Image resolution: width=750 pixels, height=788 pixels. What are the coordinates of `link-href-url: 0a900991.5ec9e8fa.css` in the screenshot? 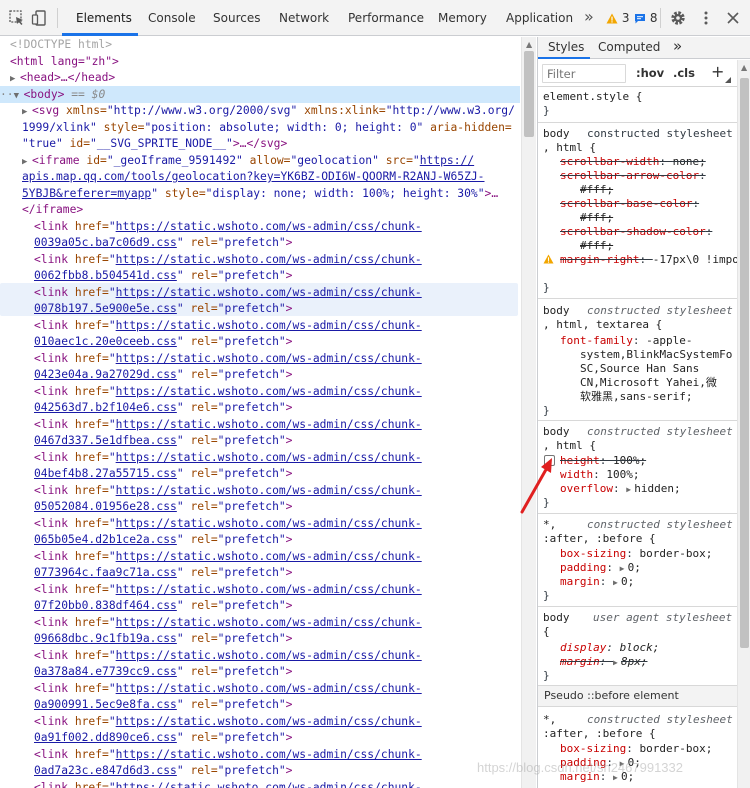 It's located at (105, 704).